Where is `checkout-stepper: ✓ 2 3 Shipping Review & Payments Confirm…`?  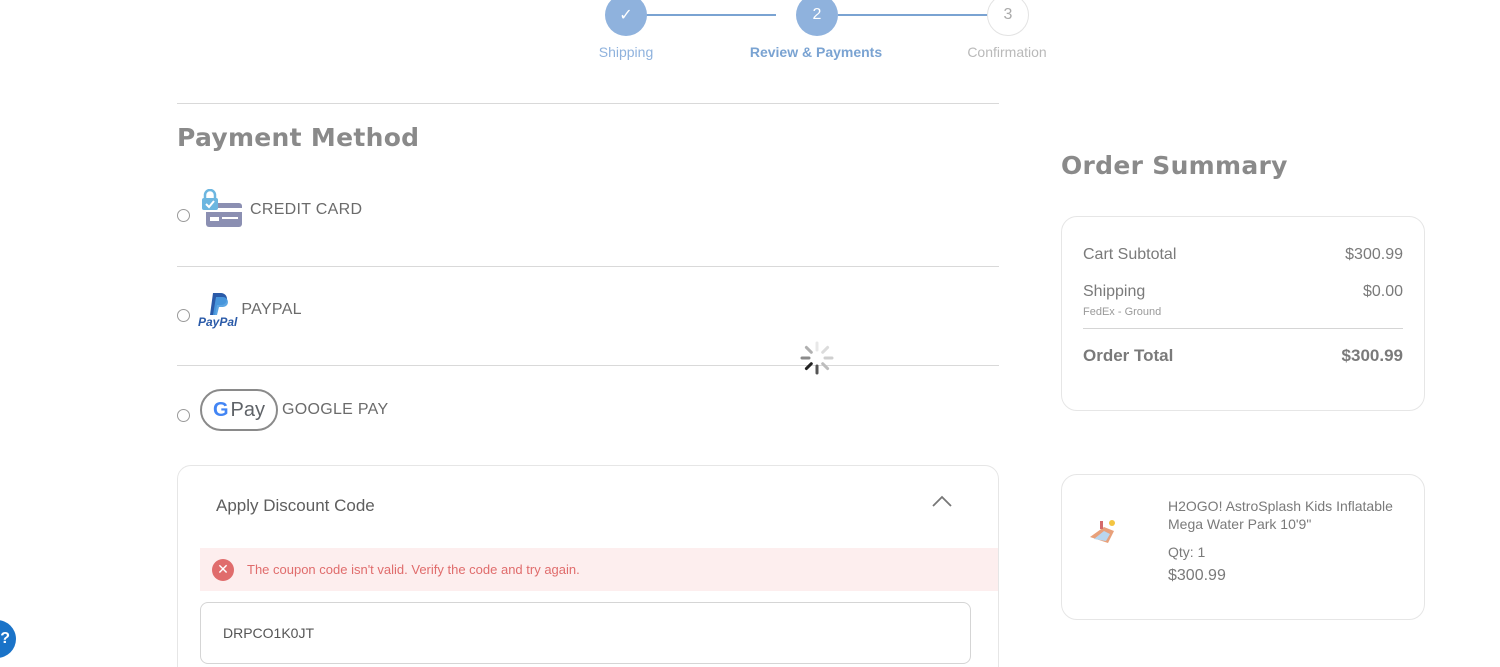
checkout-stepper: ✓ 2 3 Shipping Review & Payments Confirm… is located at coordinates (820, 35).